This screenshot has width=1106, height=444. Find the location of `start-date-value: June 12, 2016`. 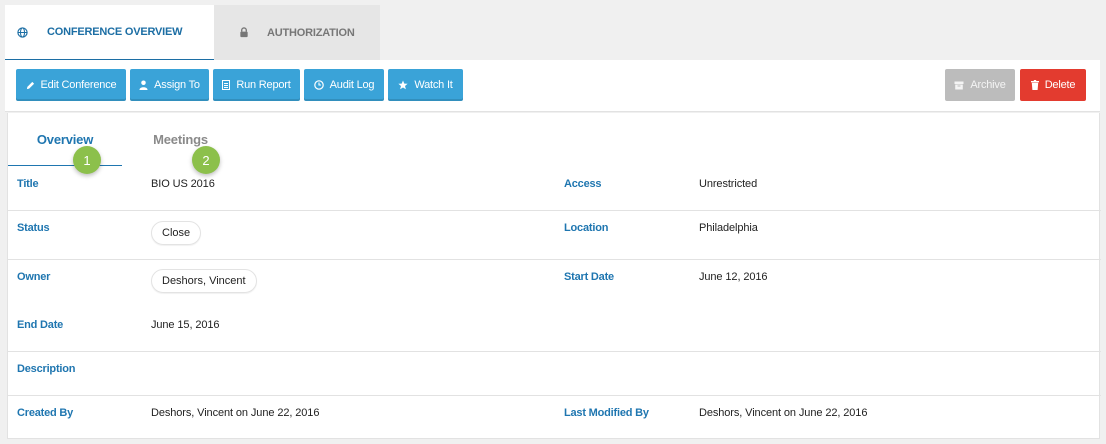

start-date-value: June 12, 2016 is located at coordinates (733, 277).